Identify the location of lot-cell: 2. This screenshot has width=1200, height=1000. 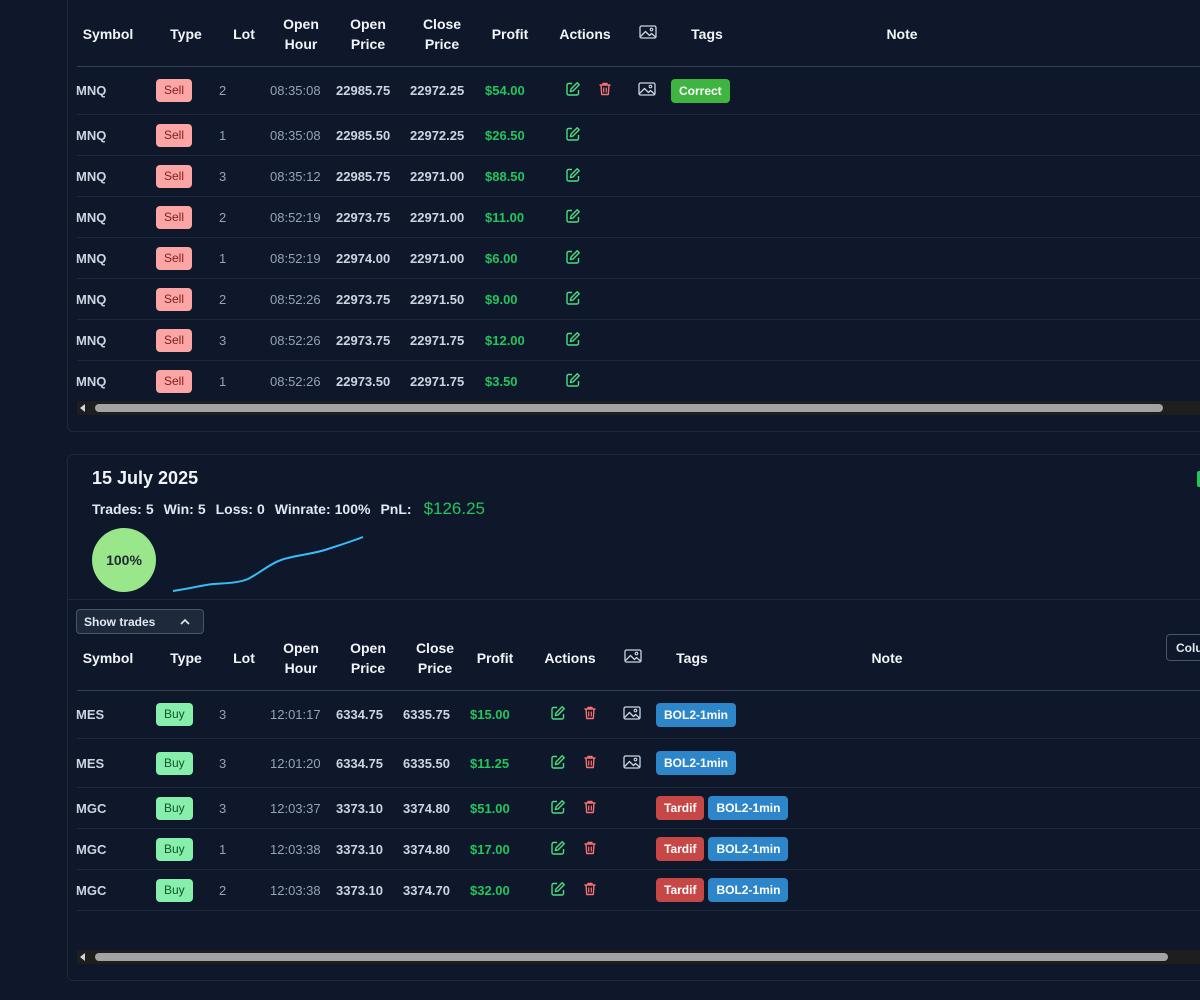
(223, 299).